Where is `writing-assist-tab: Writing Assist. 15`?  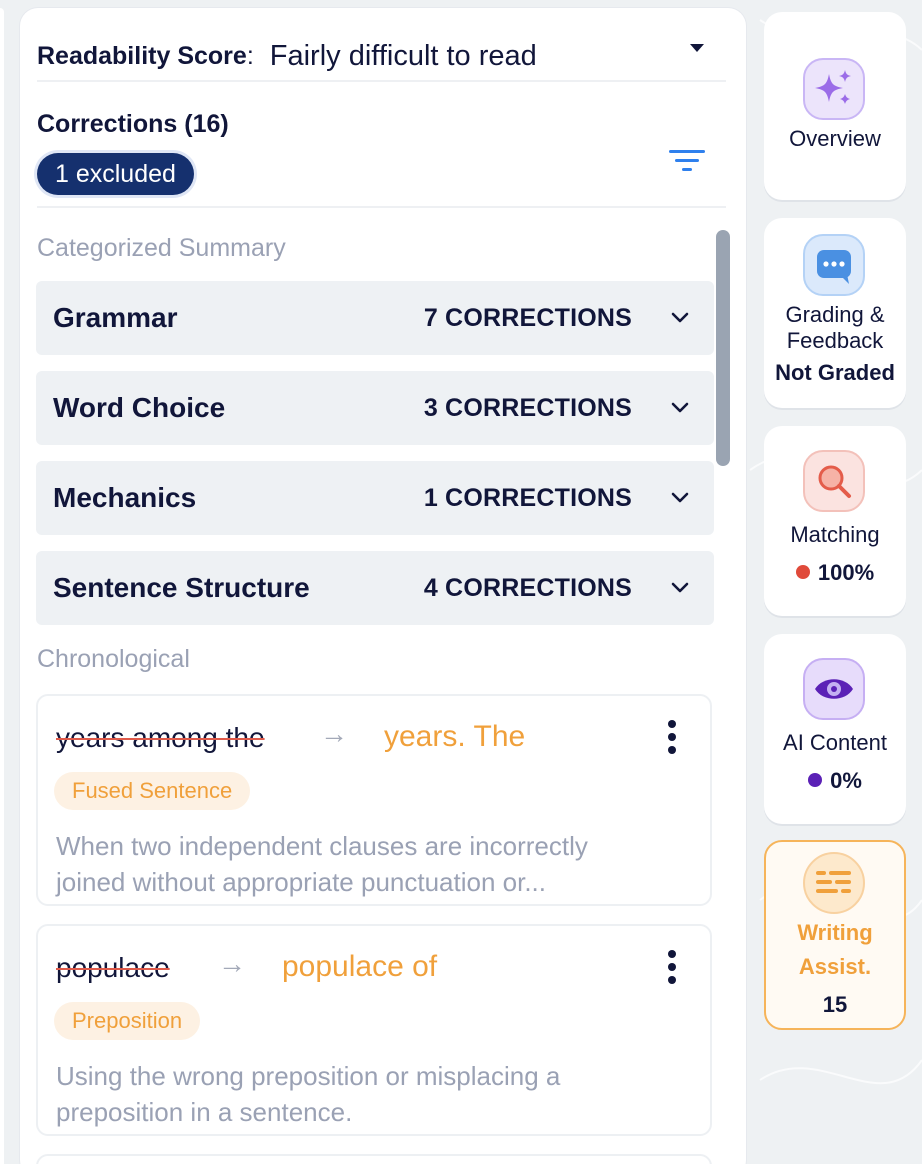 writing-assist-tab: Writing Assist. 15 is located at coordinates (835, 935).